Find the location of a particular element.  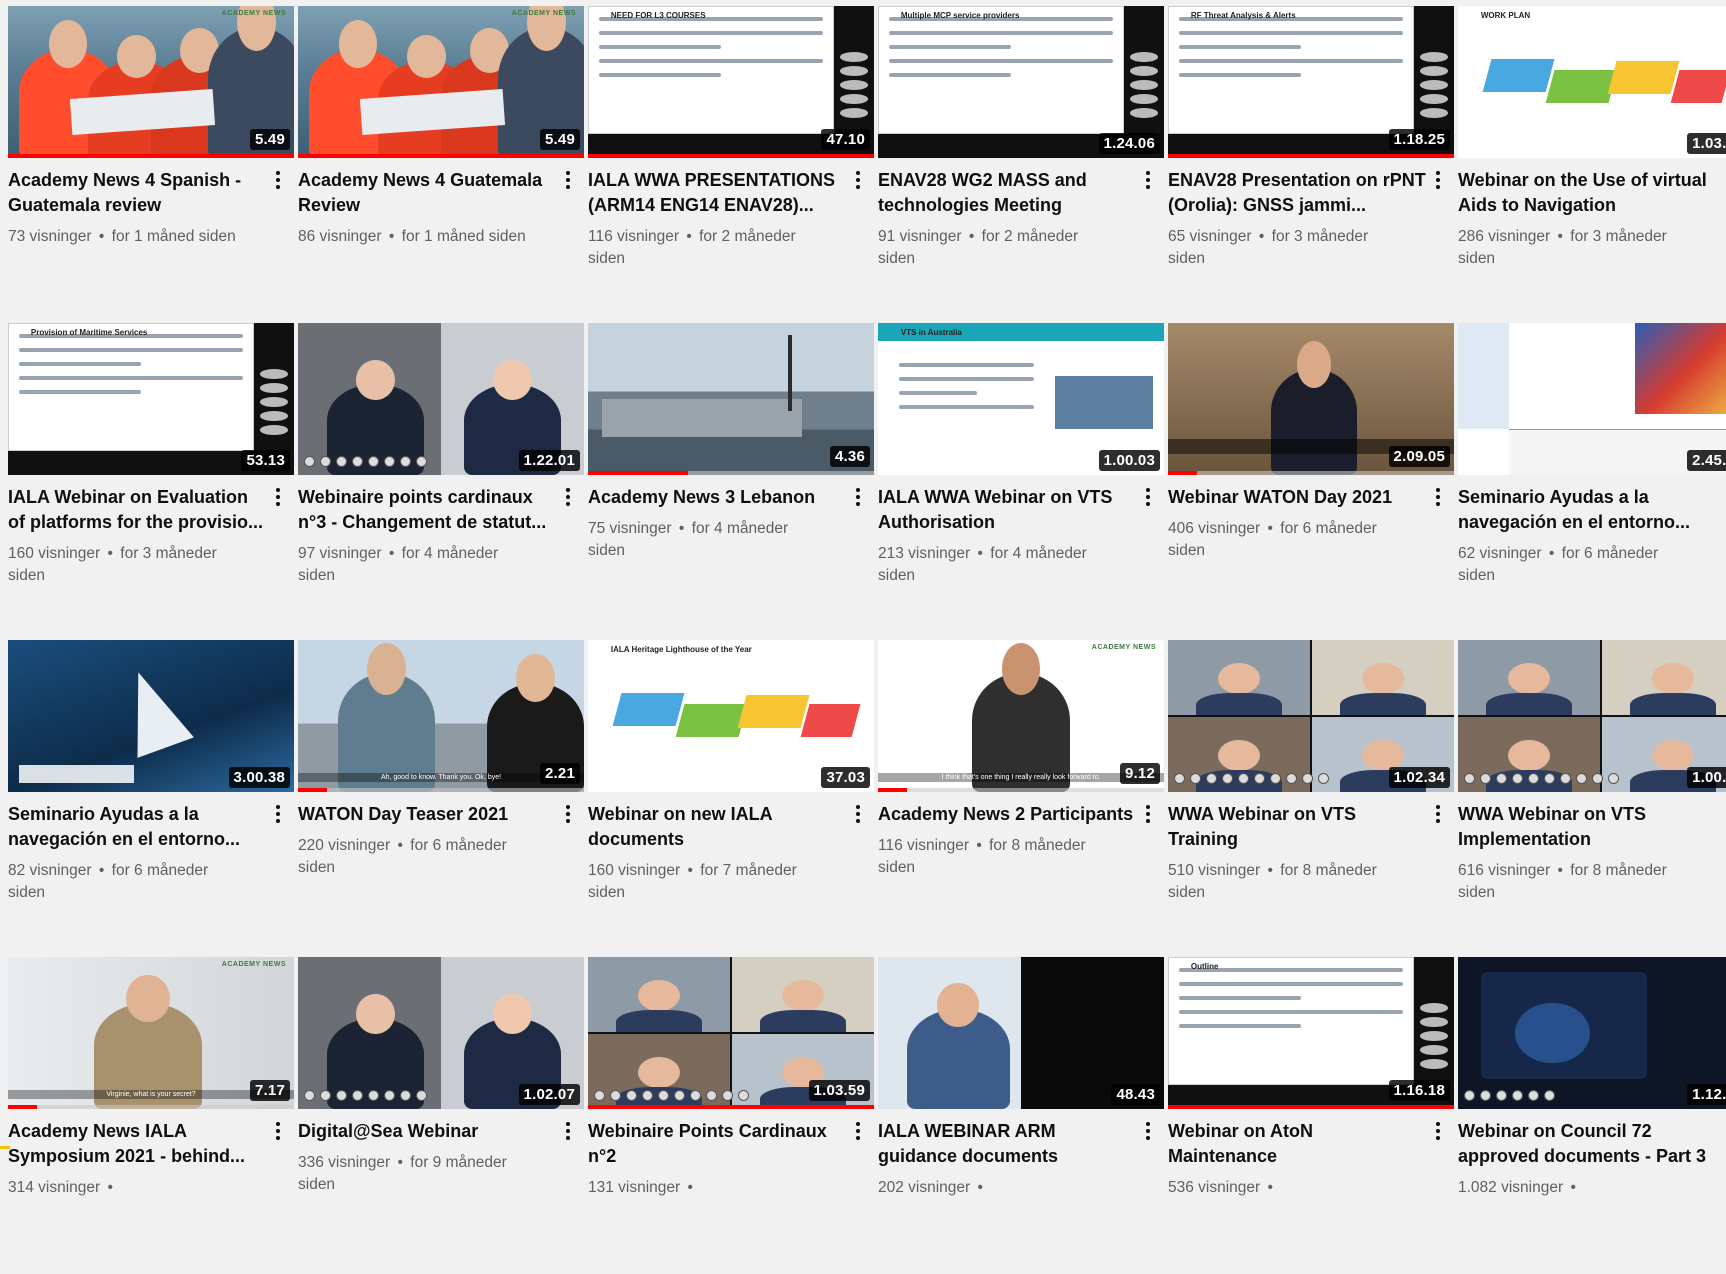

video-thumbnail: 1.12.3 is located at coordinates (1592, 1033).